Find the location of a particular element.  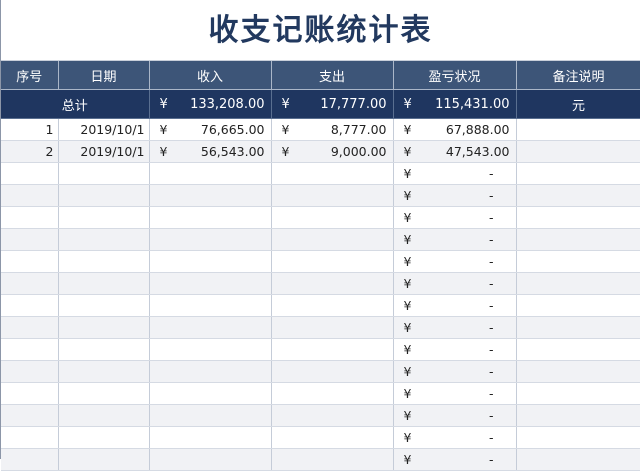

row-expense: ¥8,777.00 is located at coordinates (332, 129).